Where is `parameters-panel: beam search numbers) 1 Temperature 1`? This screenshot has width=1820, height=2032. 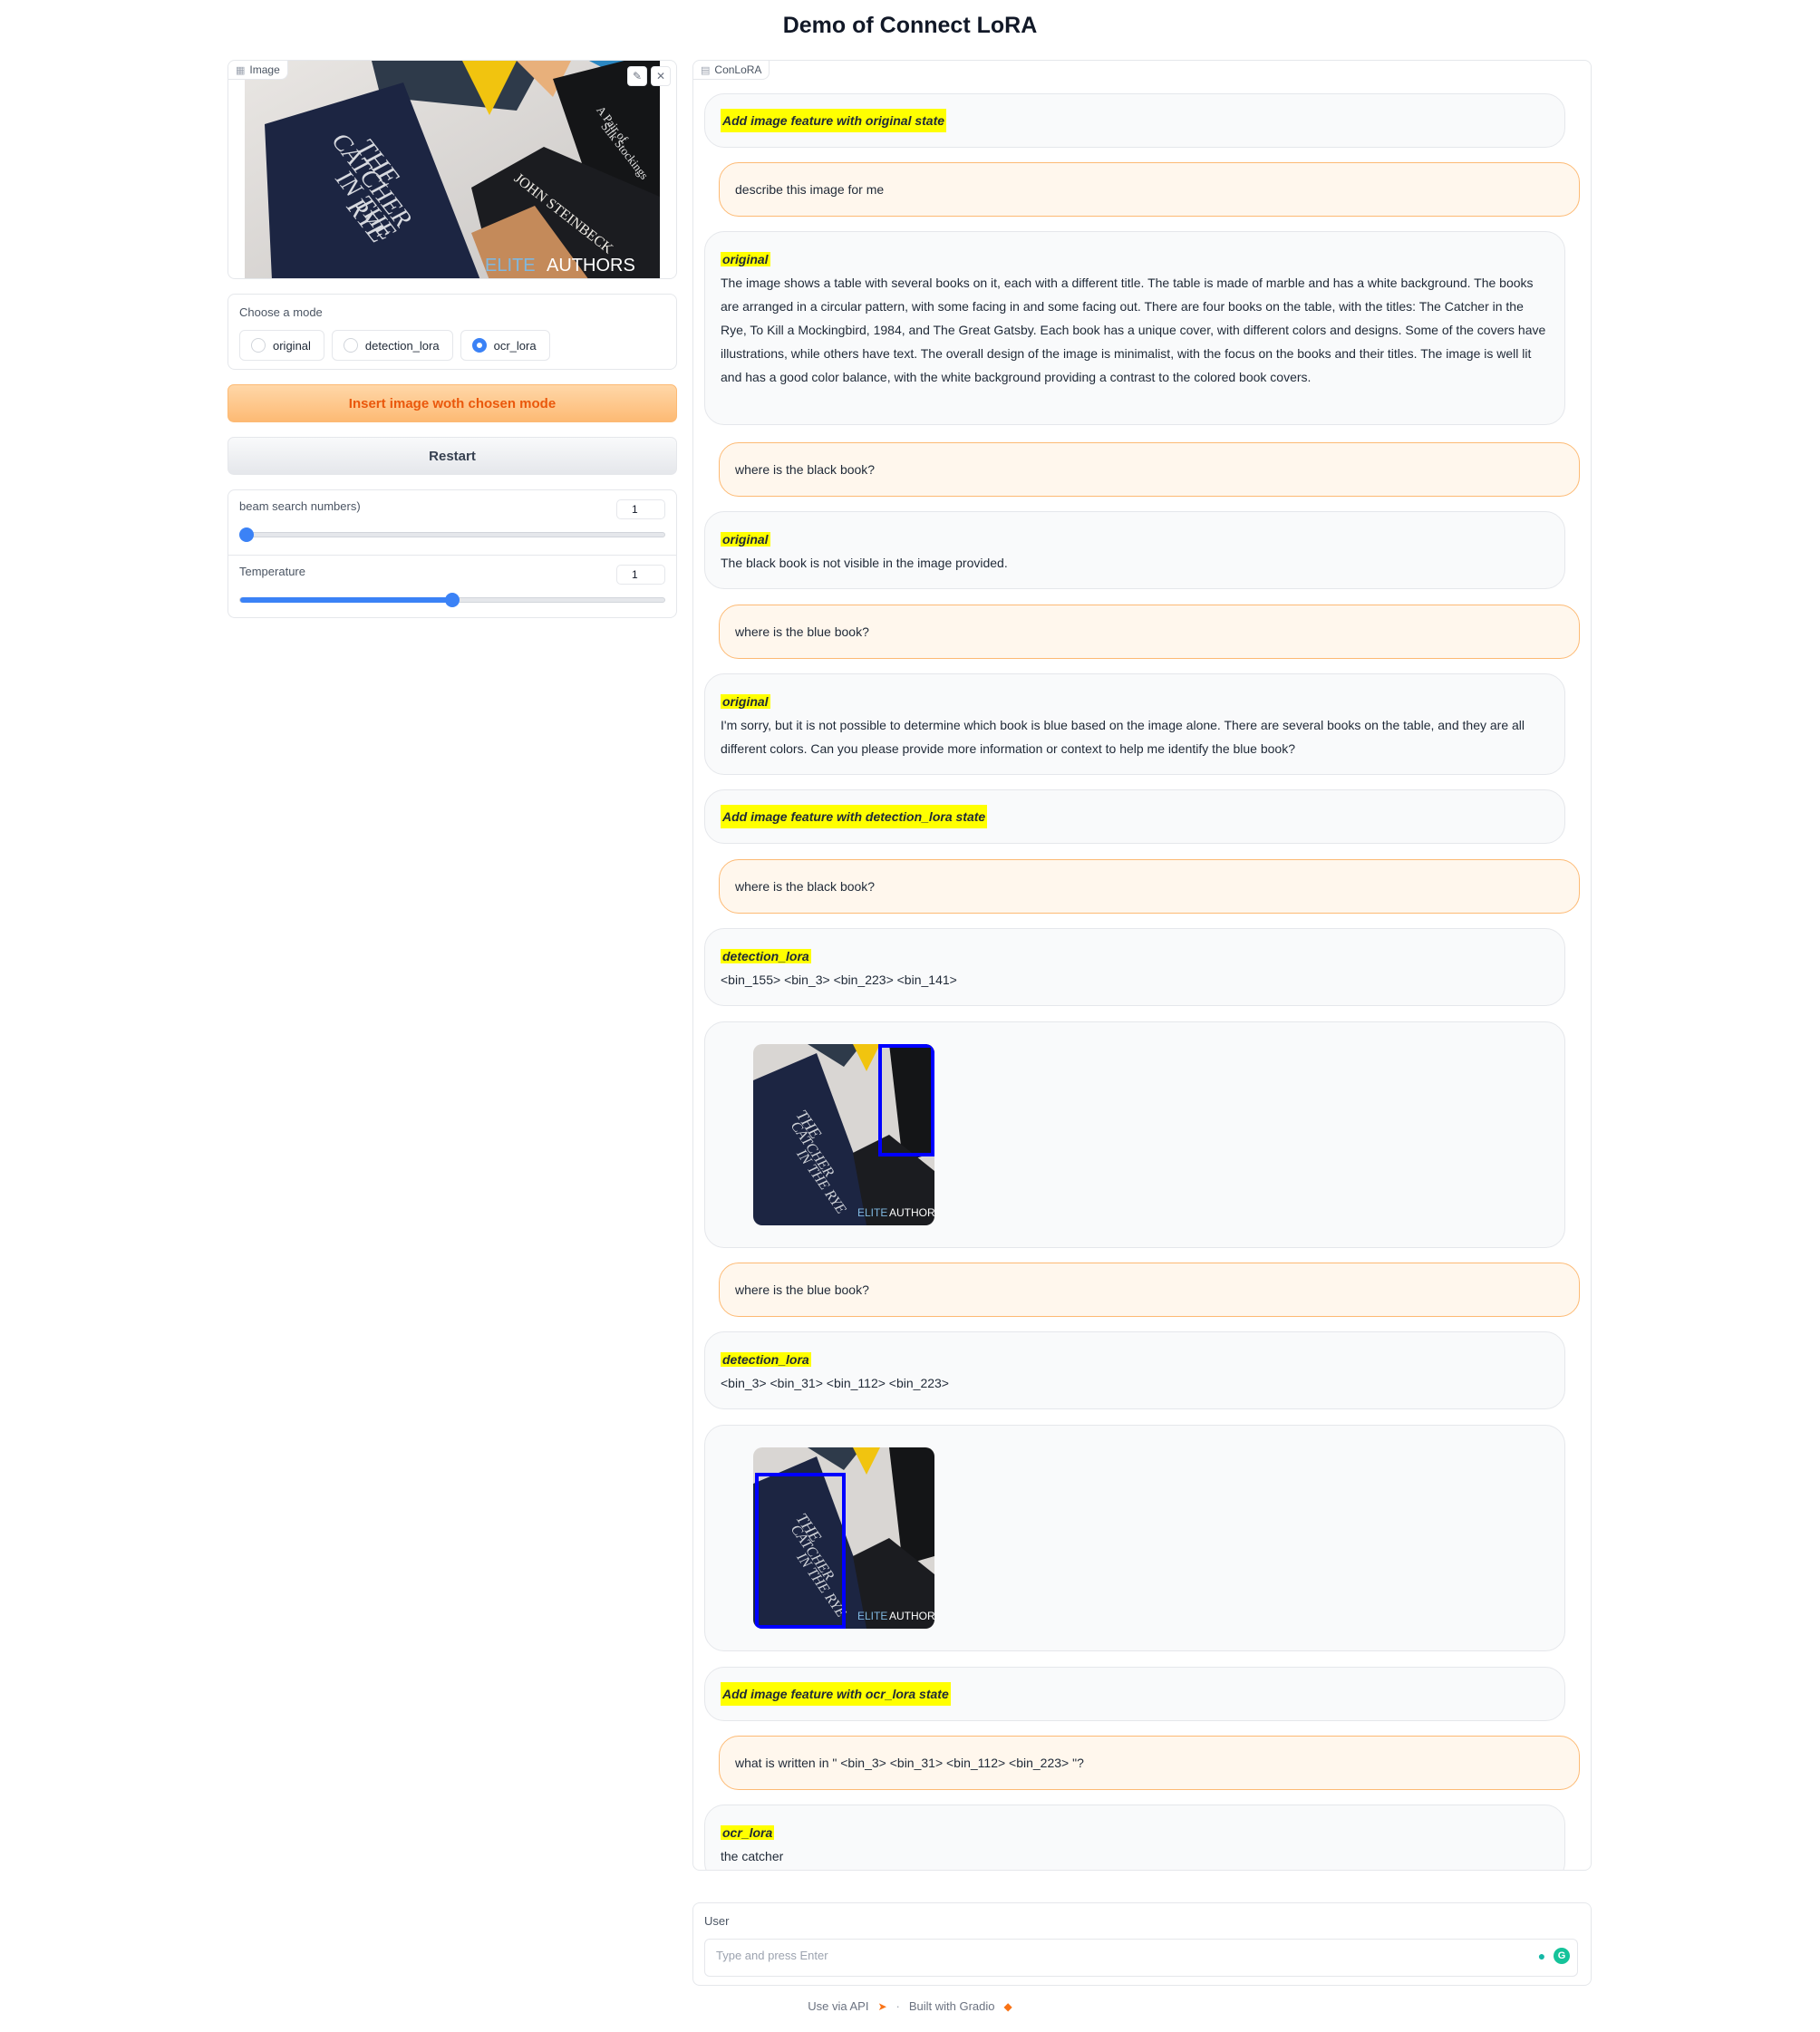 parameters-panel: beam search numbers) 1 Temperature 1 is located at coordinates (453, 553).